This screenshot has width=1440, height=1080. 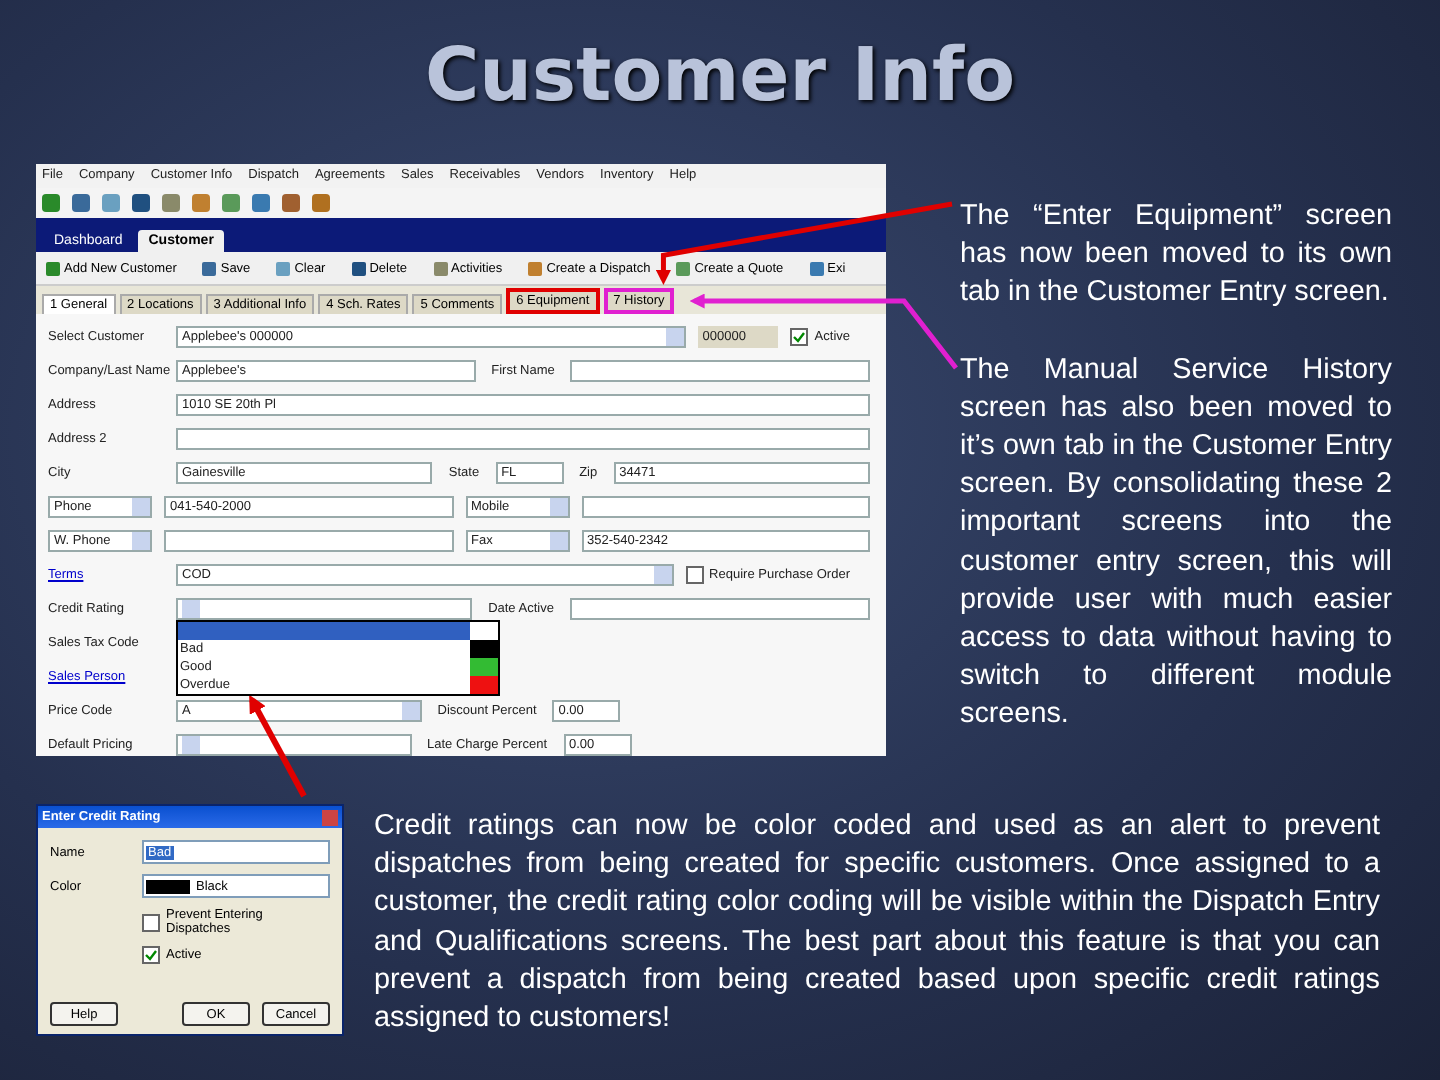 What do you see at coordinates (877, 923) in the screenshot?
I see `note-text: Credit ratings can now be color coded and used as an alert to prevent dispatches from being created for specific customers. Once assigned to a customer, the credit rating color coding will be visible within the Dispatch Entry and Qualifications screens. The best part about this feature is that you can prevent a dispatch from being created based upon specific credit ratings assigned to customers!` at bounding box center [877, 923].